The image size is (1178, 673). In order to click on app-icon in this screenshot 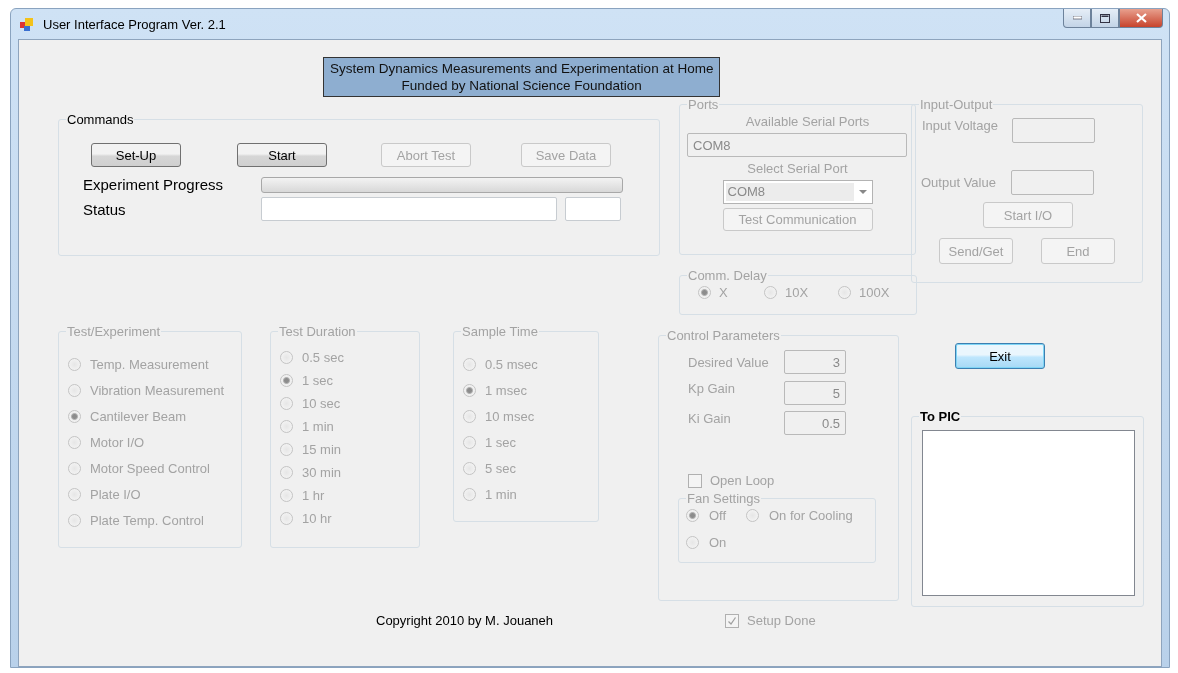, I will do `click(27, 24)`.